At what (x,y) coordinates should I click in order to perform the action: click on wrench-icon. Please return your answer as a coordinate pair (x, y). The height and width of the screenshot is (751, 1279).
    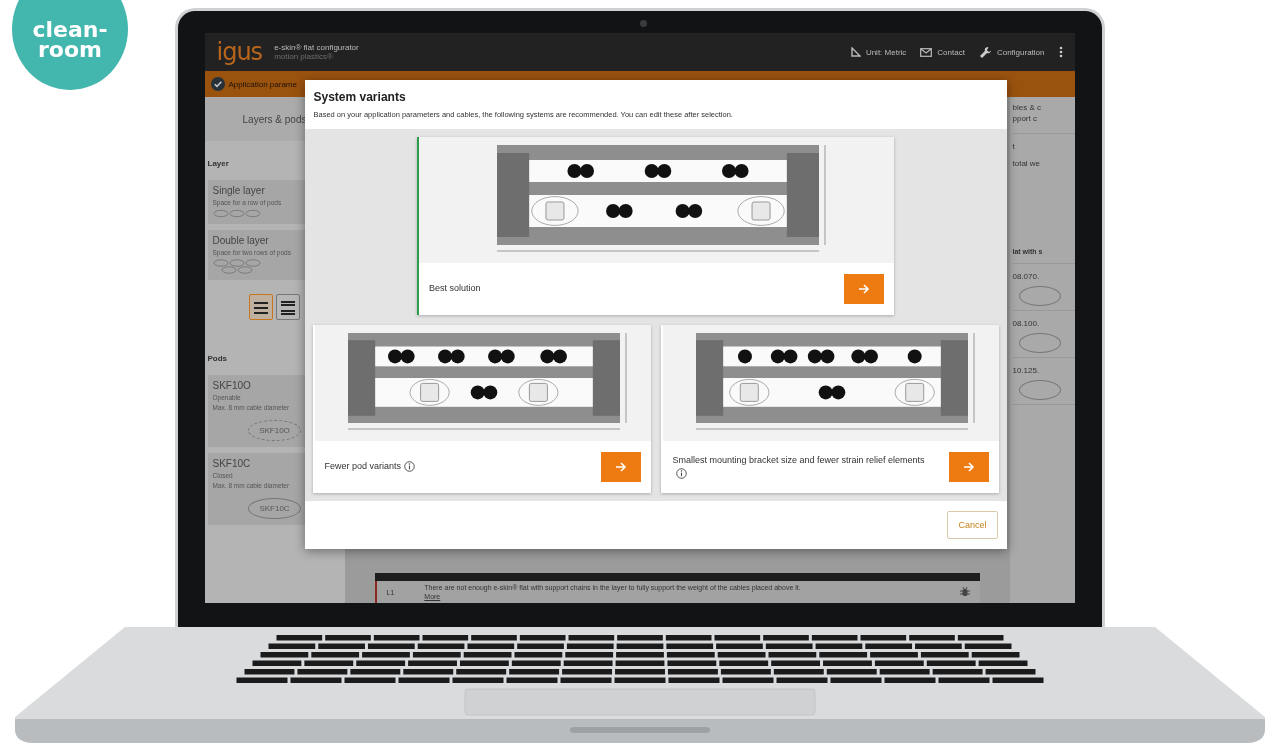
    Looking at the image, I should click on (985, 52).